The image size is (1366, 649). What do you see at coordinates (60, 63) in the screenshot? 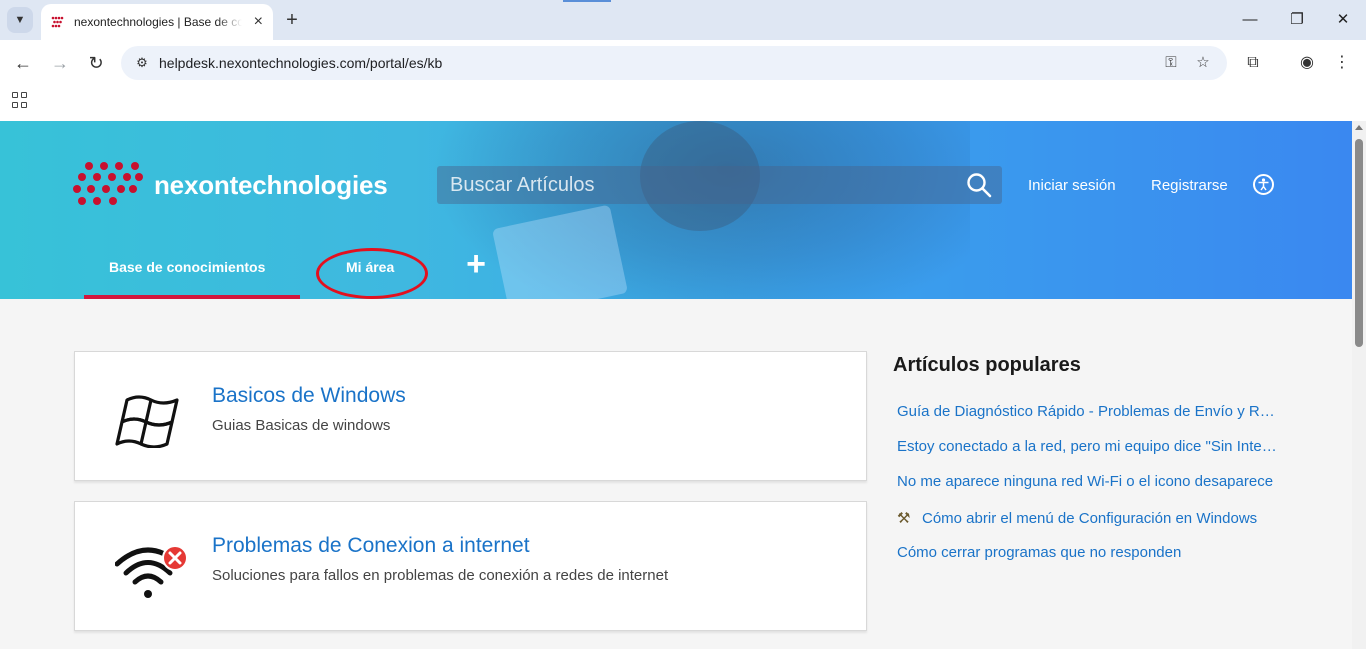
I see `forward-arrow-icon: →` at bounding box center [60, 63].